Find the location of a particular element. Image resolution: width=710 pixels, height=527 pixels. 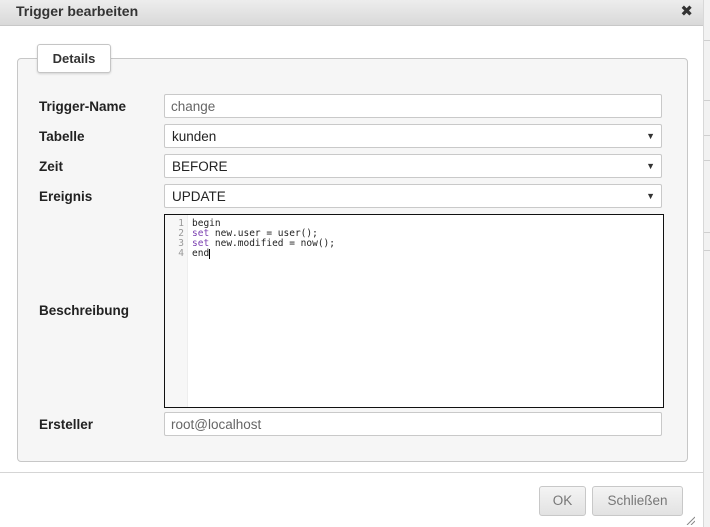

description-label: Beschreibung is located at coordinates (84, 310).